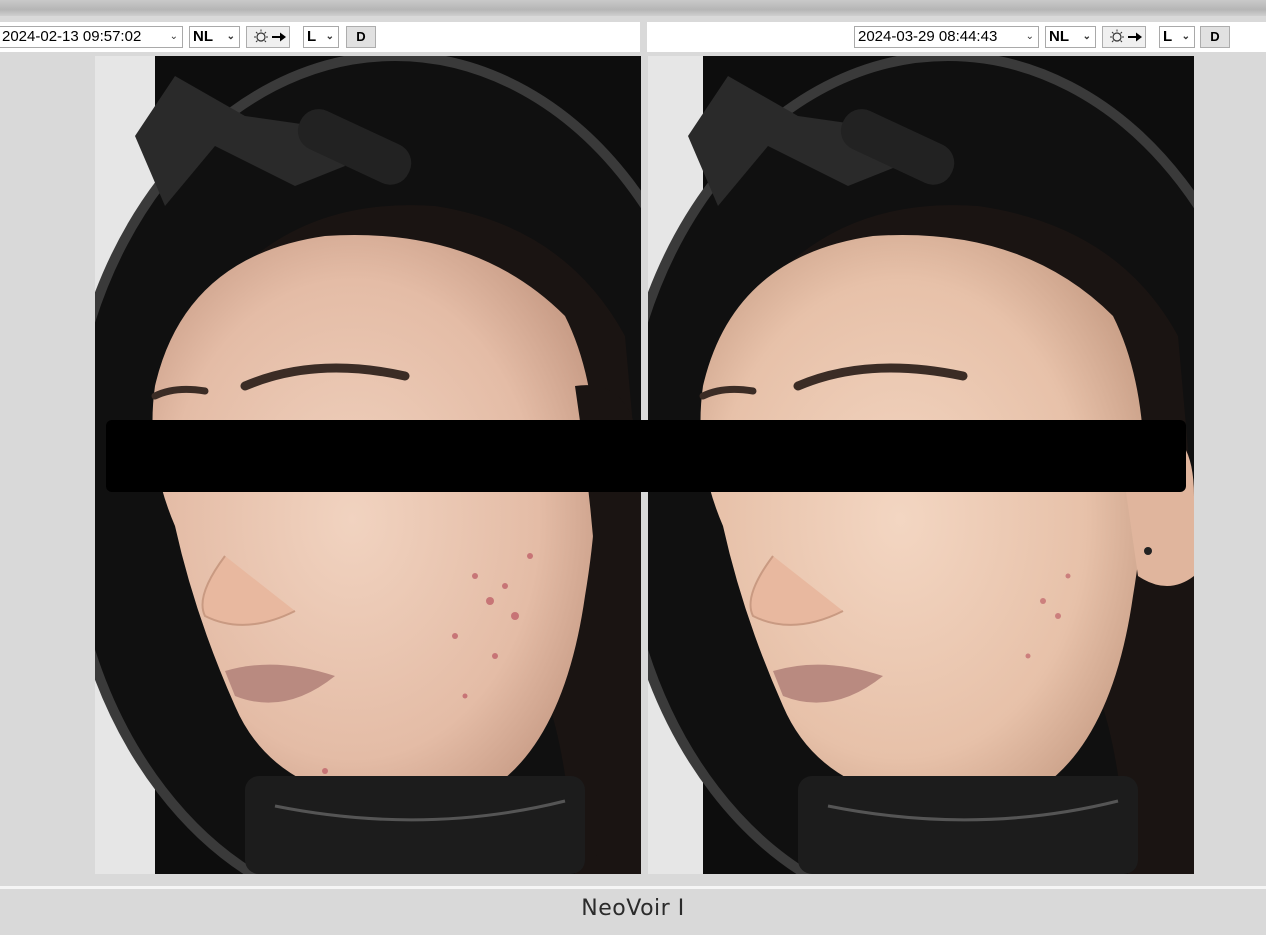 Image resolution: width=1266 pixels, height=935 pixels. What do you see at coordinates (1168, 36) in the screenshot?
I see `right-side-value: L` at bounding box center [1168, 36].